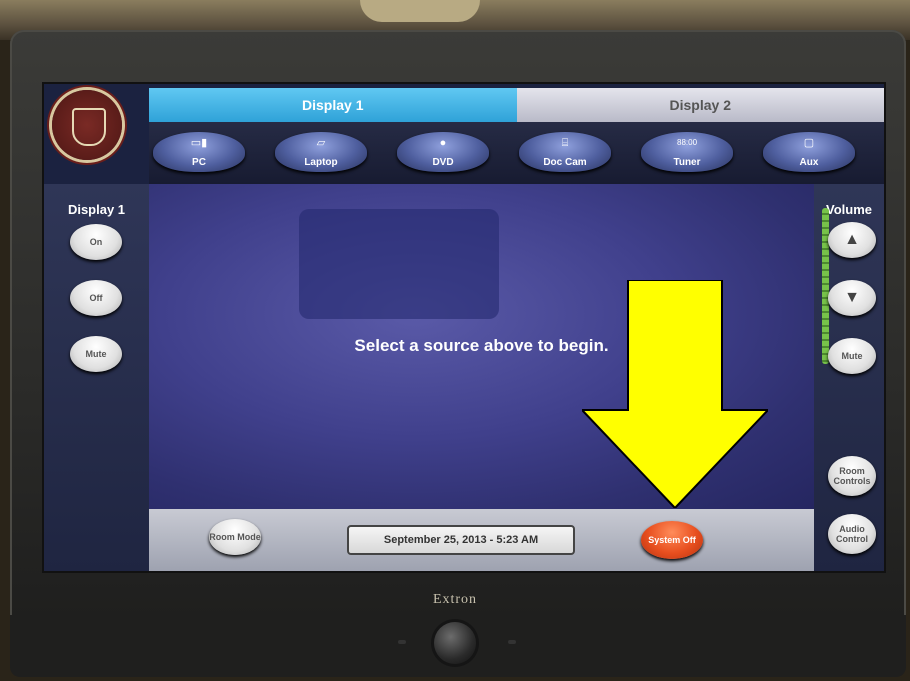 This screenshot has width=910, height=681. I want to click on yellow-arrow-annotation-icon, so click(675, 394).